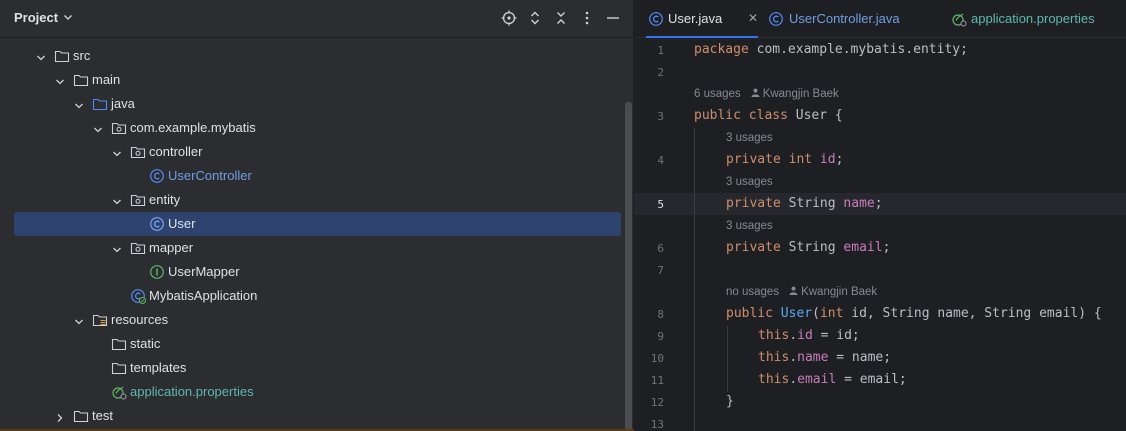 This screenshot has width=1126, height=431. I want to click on tree-item-label: entity, so click(165, 199).